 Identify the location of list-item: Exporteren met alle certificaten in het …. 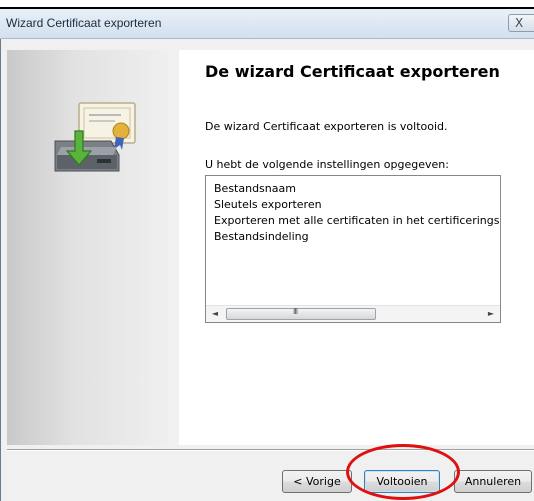
(357, 220).